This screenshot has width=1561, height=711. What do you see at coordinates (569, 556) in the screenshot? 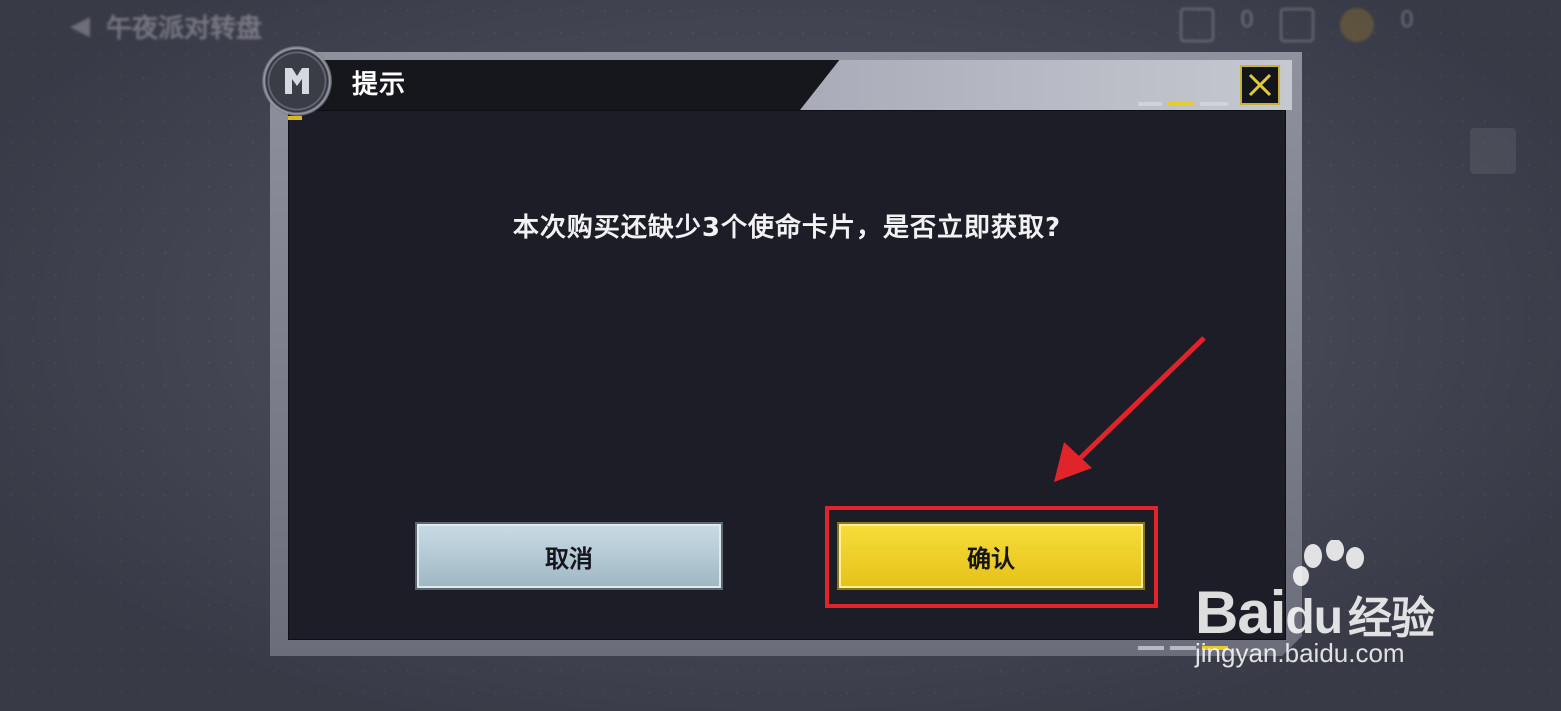
I see `cancel-button: 取消` at bounding box center [569, 556].